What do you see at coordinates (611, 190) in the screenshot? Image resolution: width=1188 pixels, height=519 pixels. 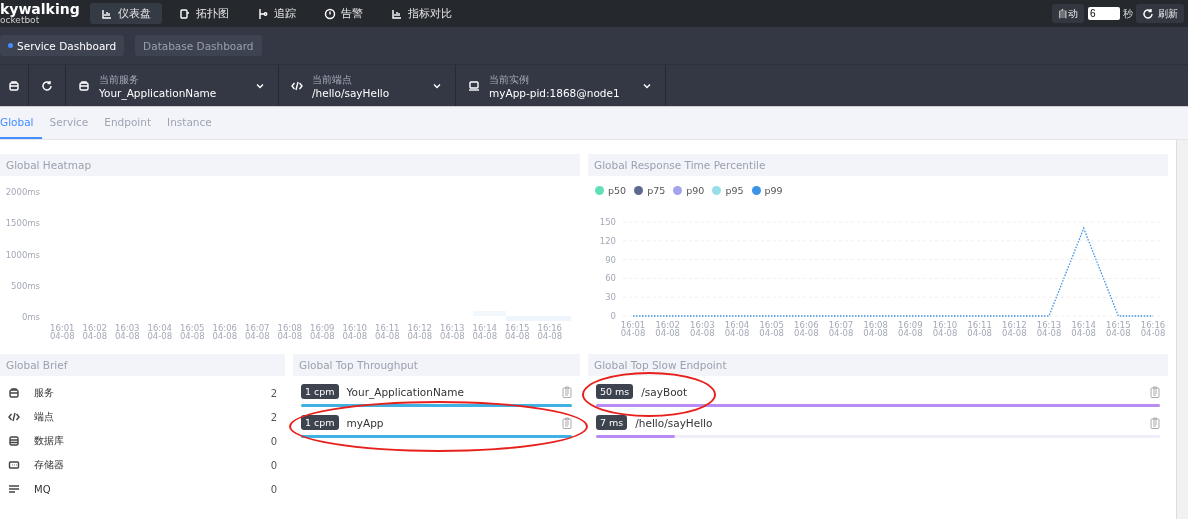 I see `legend-item: p50` at bounding box center [611, 190].